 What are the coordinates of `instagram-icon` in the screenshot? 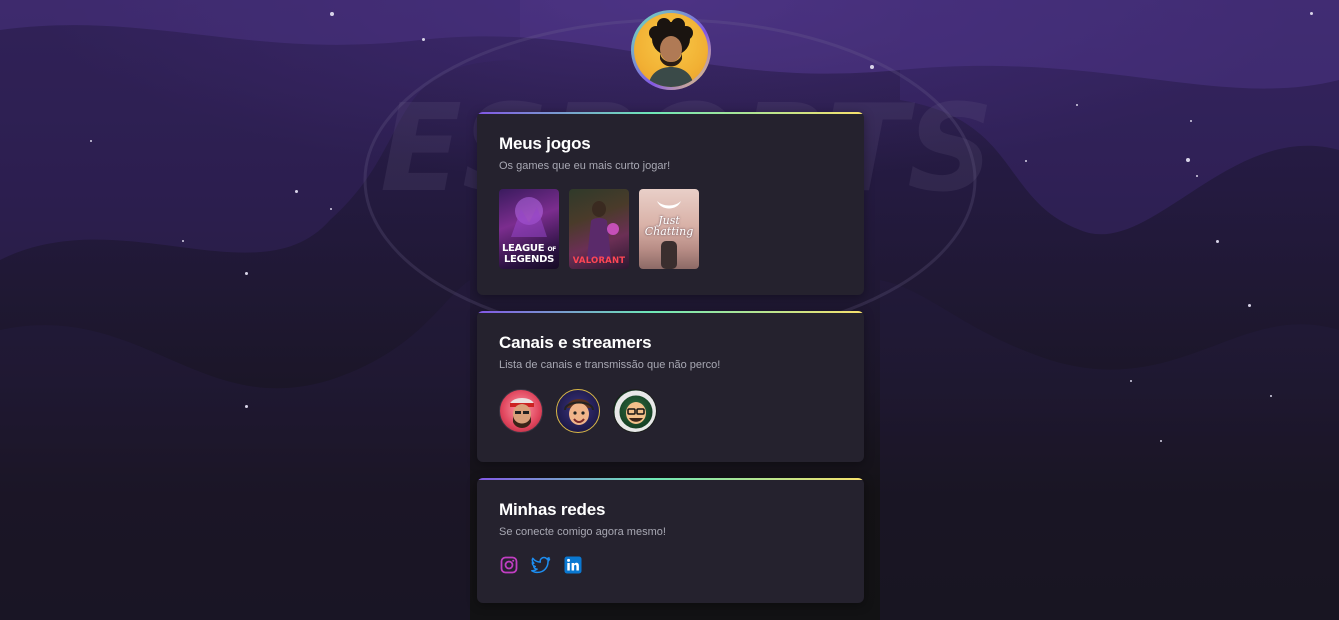 It's located at (509, 565).